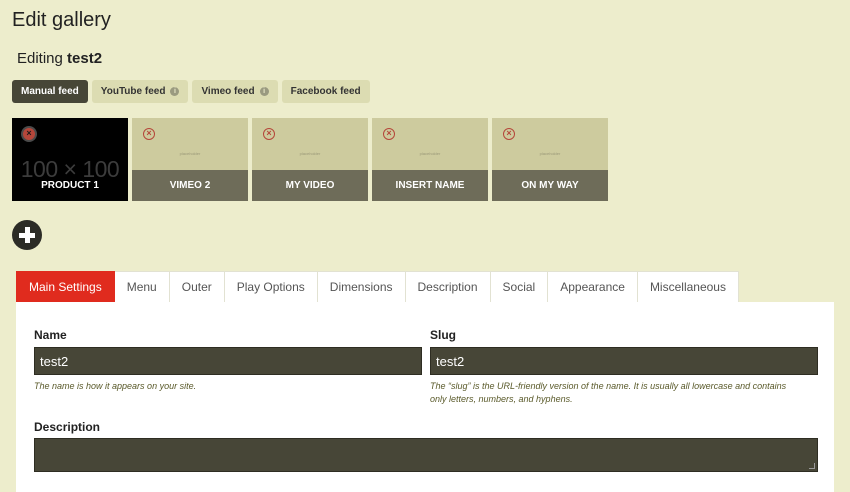  I want to click on name-field: test2, so click(228, 361).